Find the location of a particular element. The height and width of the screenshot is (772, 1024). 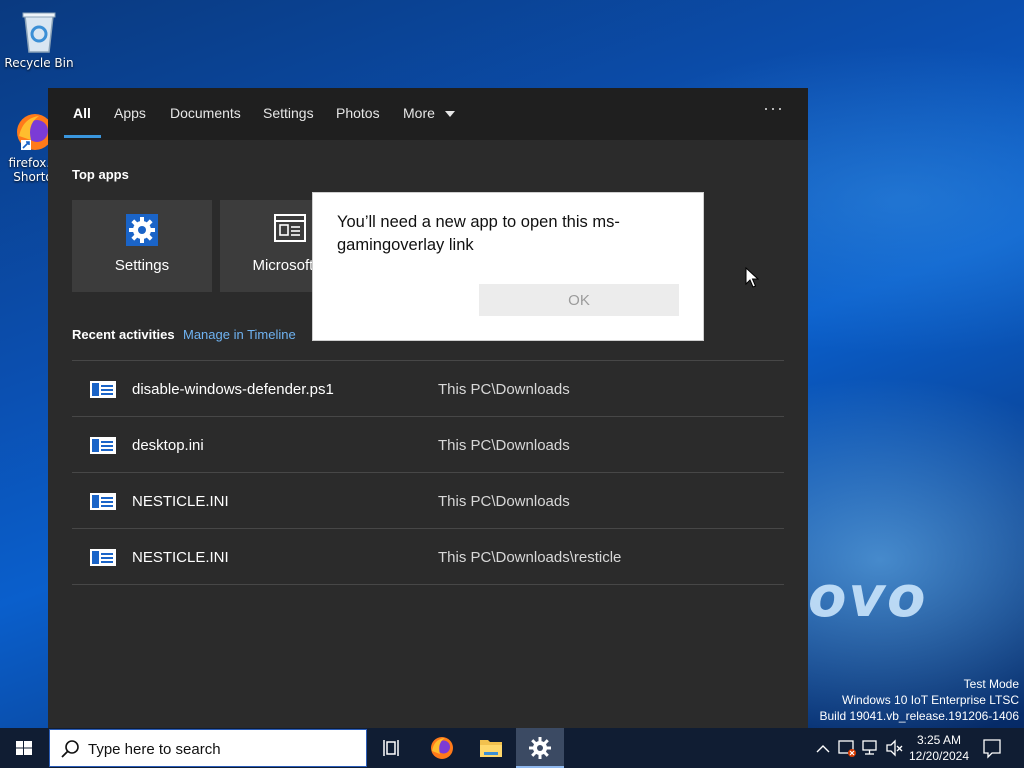

volume-tray-button is located at coordinates (895, 748).